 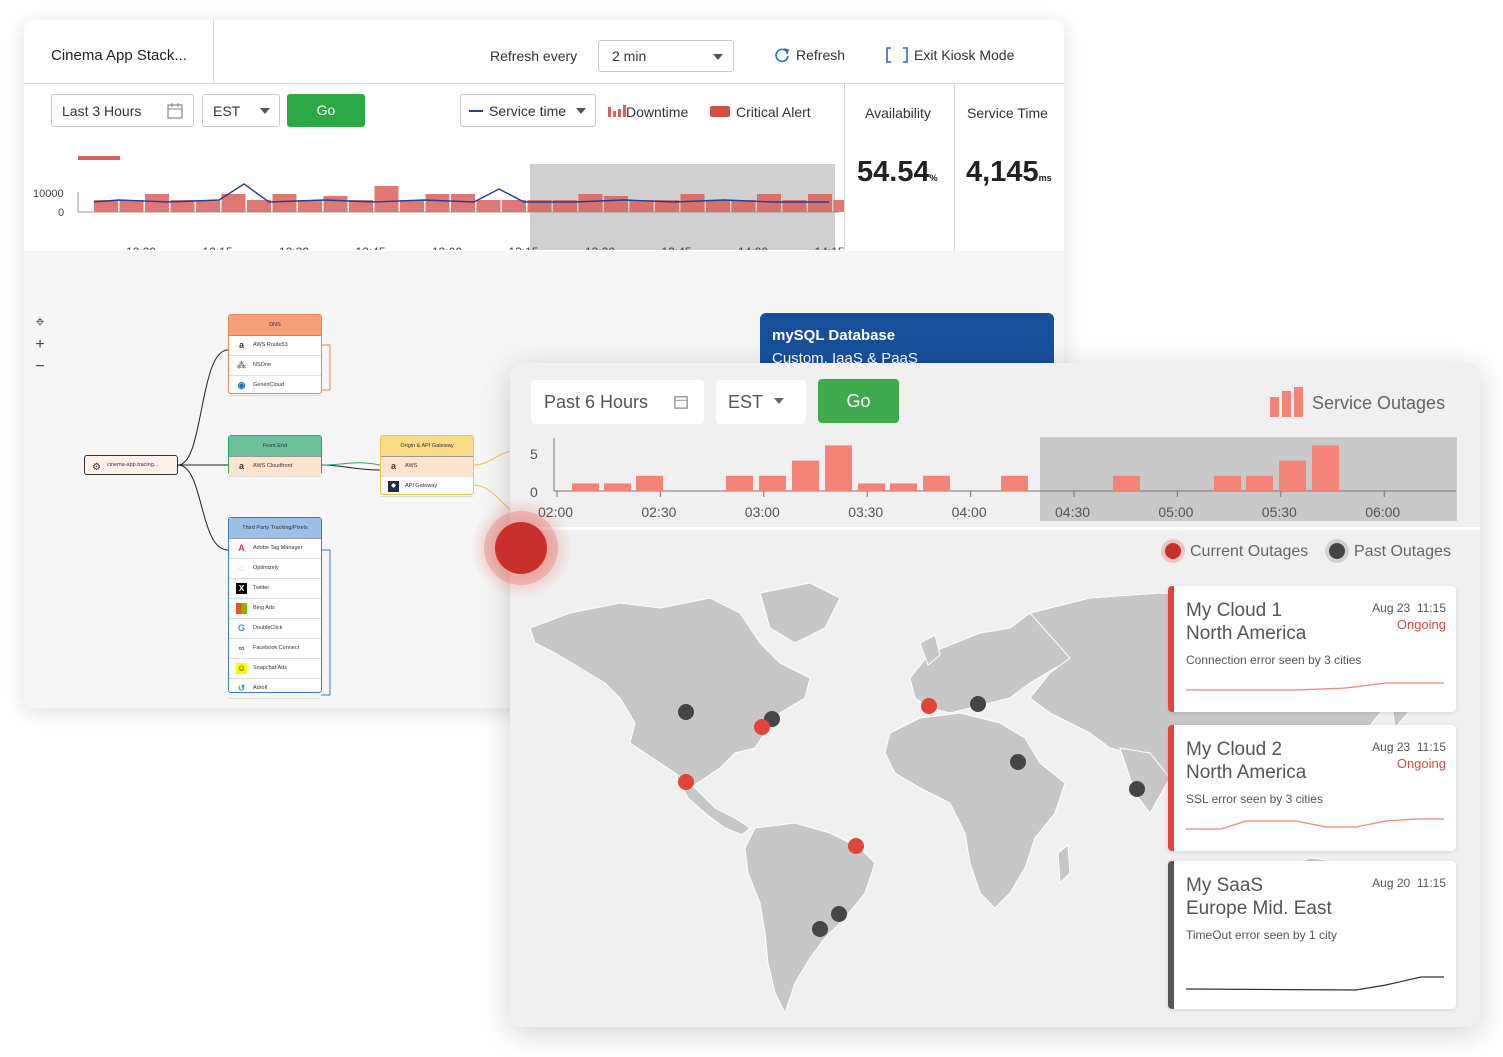 I want to click on service-time-legend-label: Service time, so click(x=528, y=111).